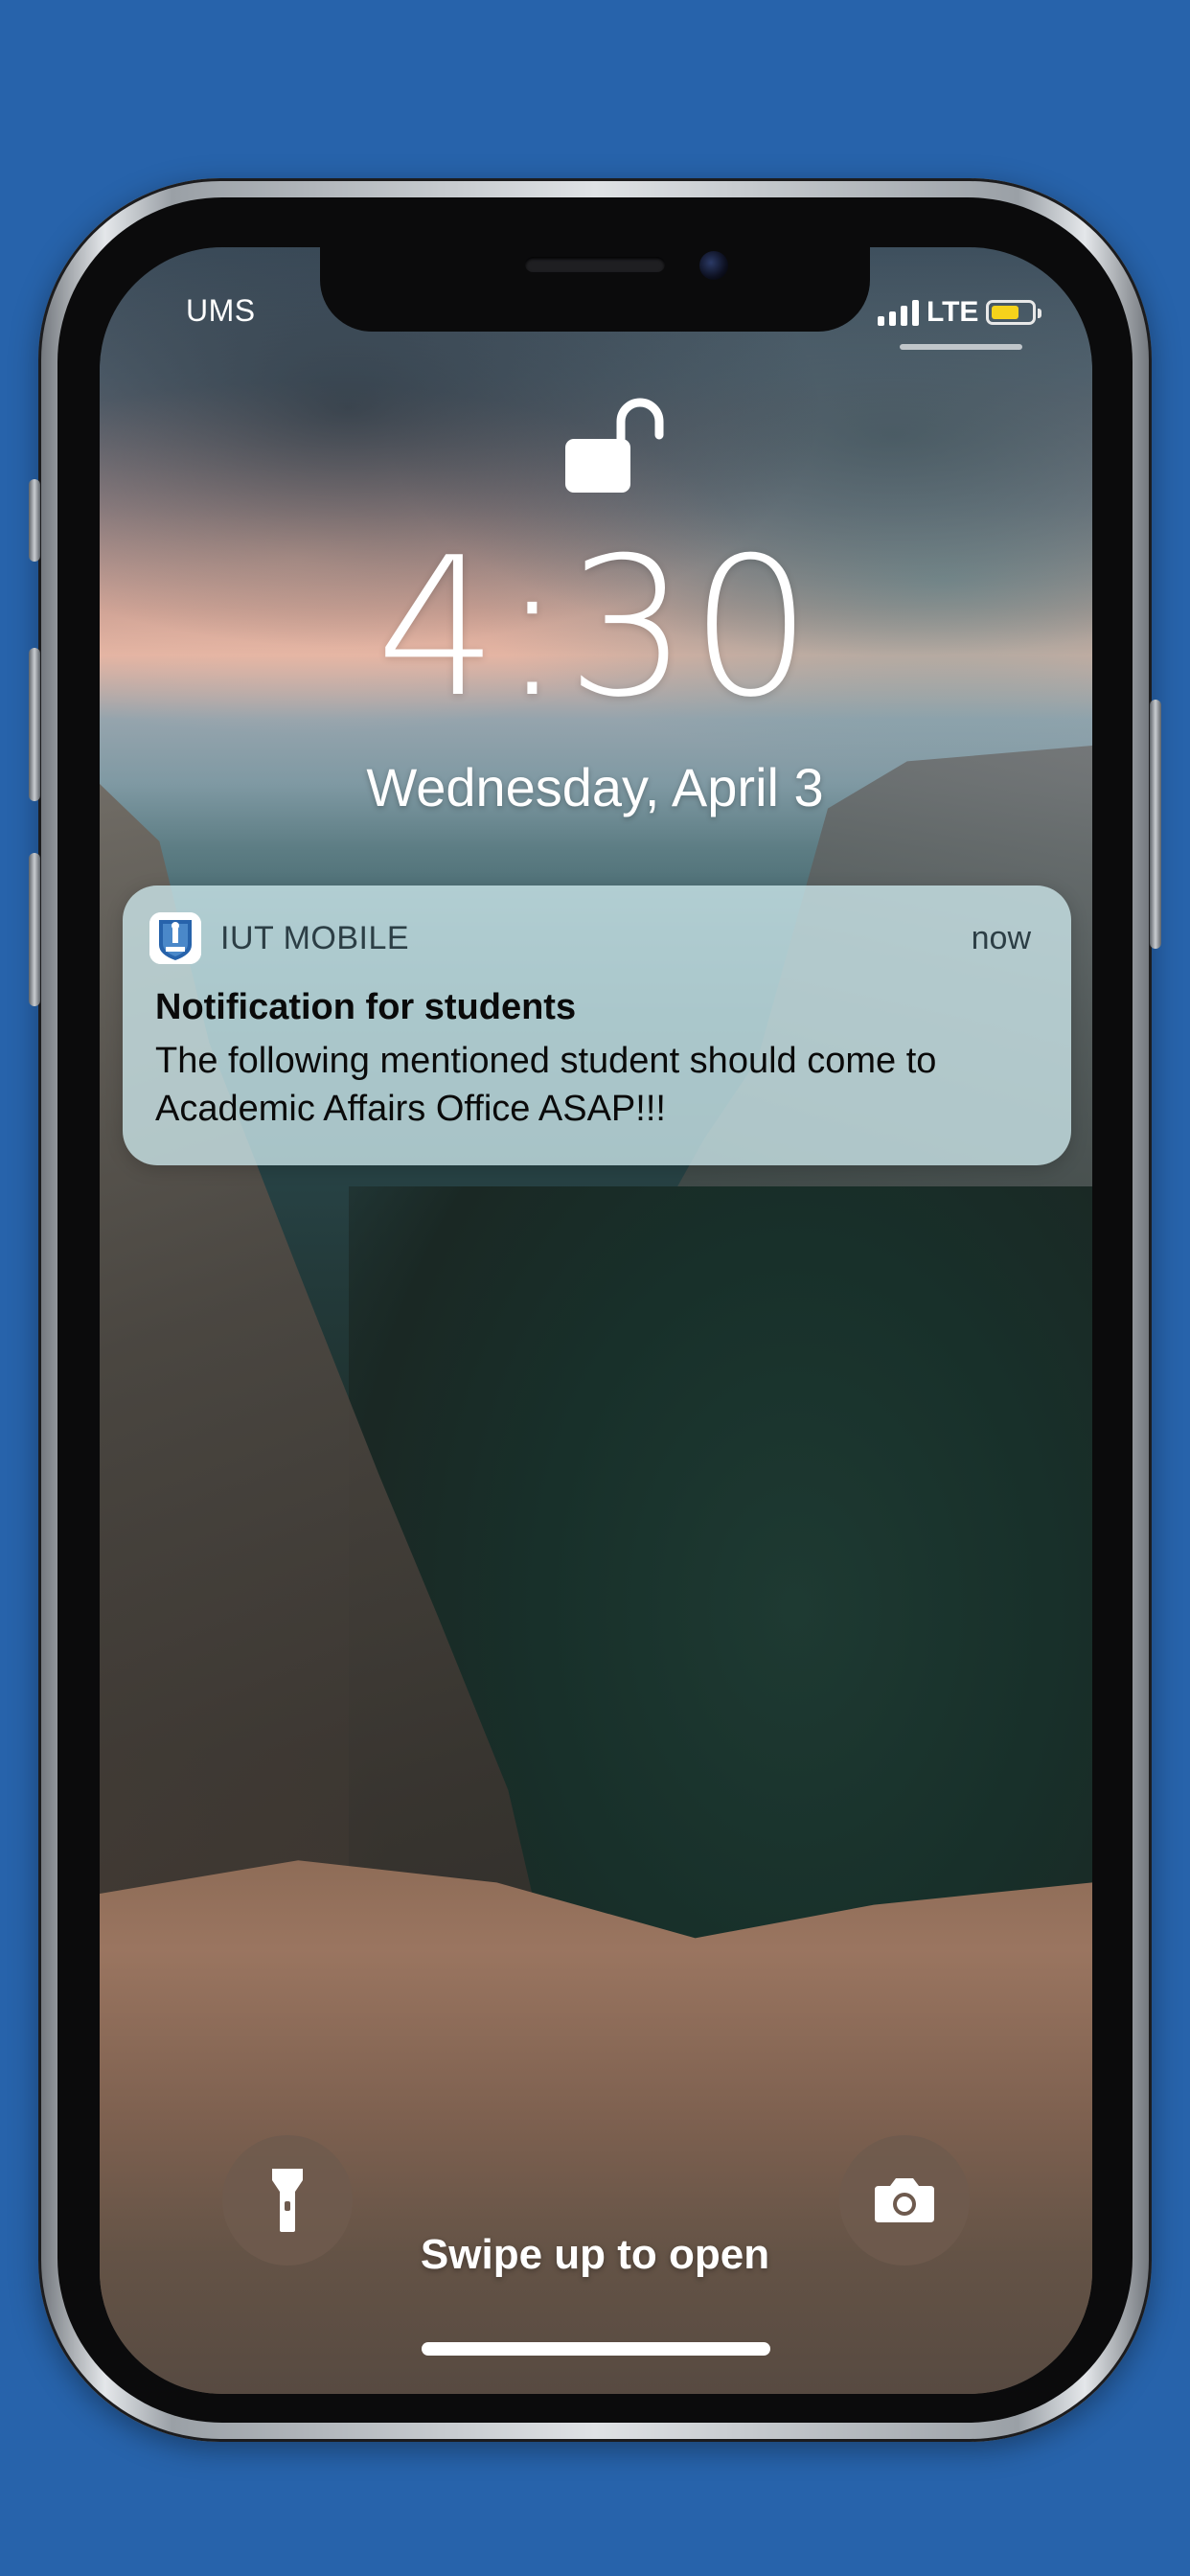 This screenshot has width=1190, height=2576. Describe the element at coordinates (1006, 312) in the screenshot. I see `battery-level-fill` at that location.